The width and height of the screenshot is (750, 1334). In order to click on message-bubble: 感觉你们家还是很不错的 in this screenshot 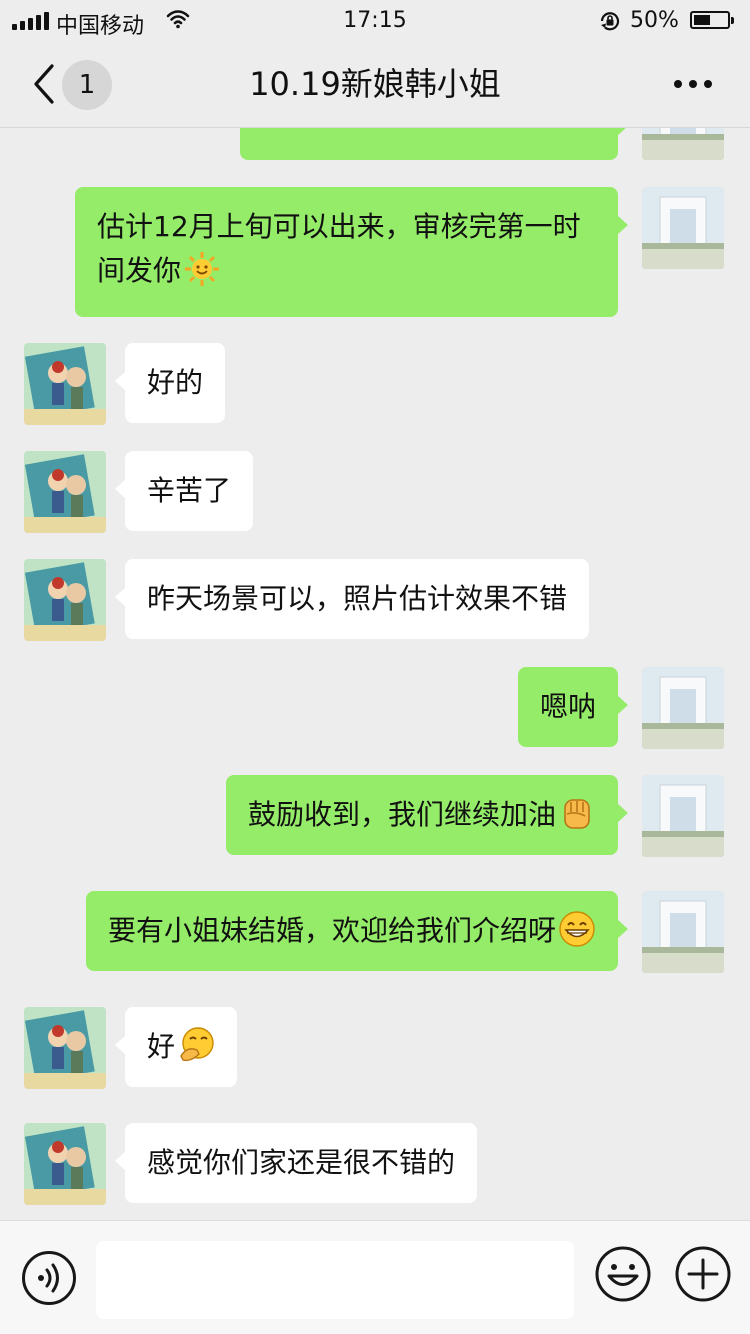, I will do `click(296, 1163)`.